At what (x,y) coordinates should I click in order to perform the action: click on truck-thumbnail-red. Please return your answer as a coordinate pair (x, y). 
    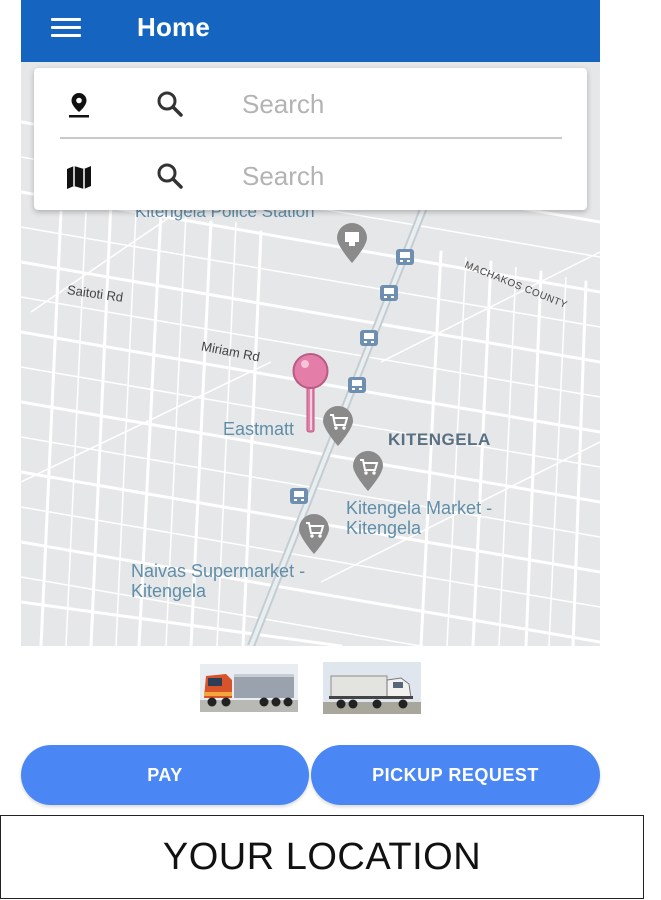
    Looking at the image, I should click on (249, 688).